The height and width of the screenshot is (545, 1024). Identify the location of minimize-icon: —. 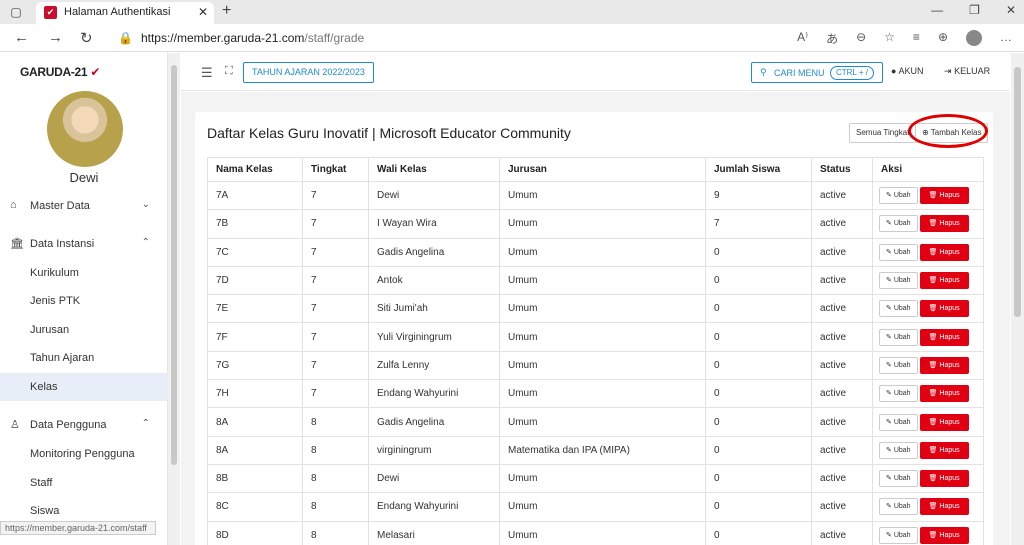
(937, 10).